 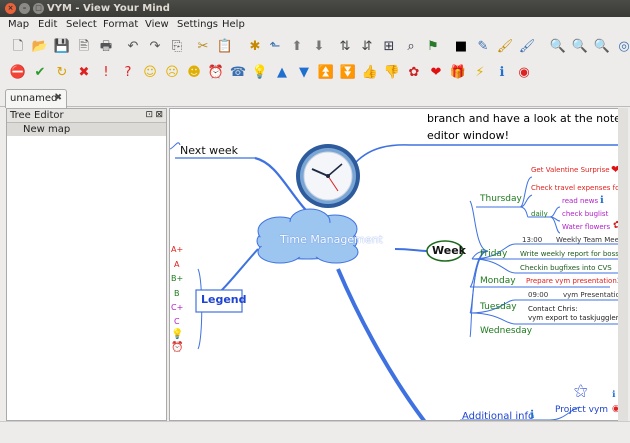 I want to click on menu-settings: Settings, so click(x=197, y=24).